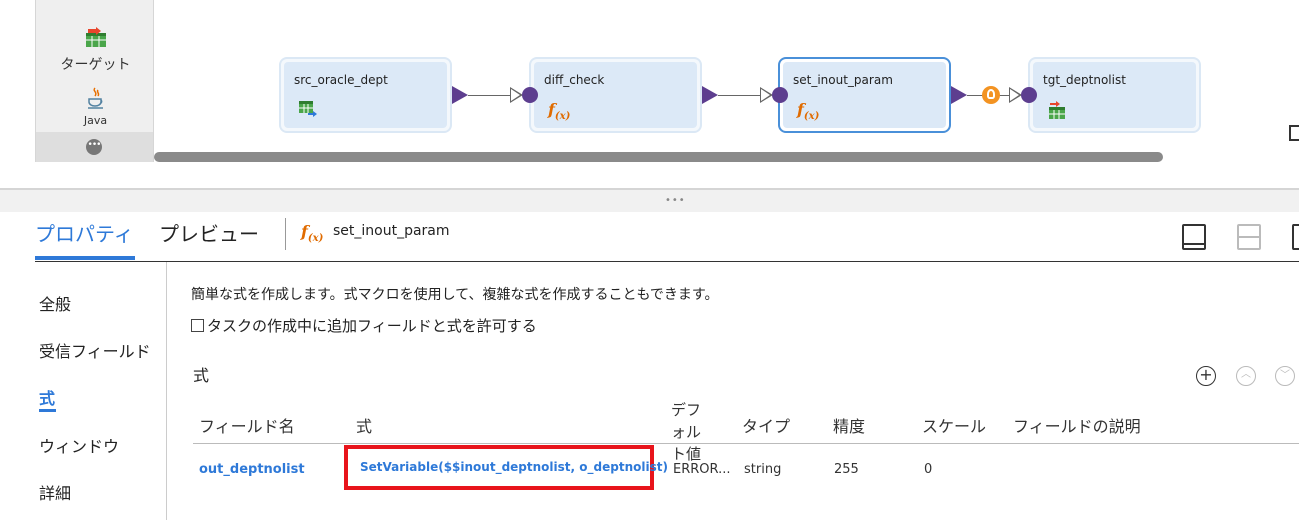 The height and width of the screenshot is (520, 1299). Describe the element at coordinates (95, 98) in the screenshot. I see `java-icon` at that location.